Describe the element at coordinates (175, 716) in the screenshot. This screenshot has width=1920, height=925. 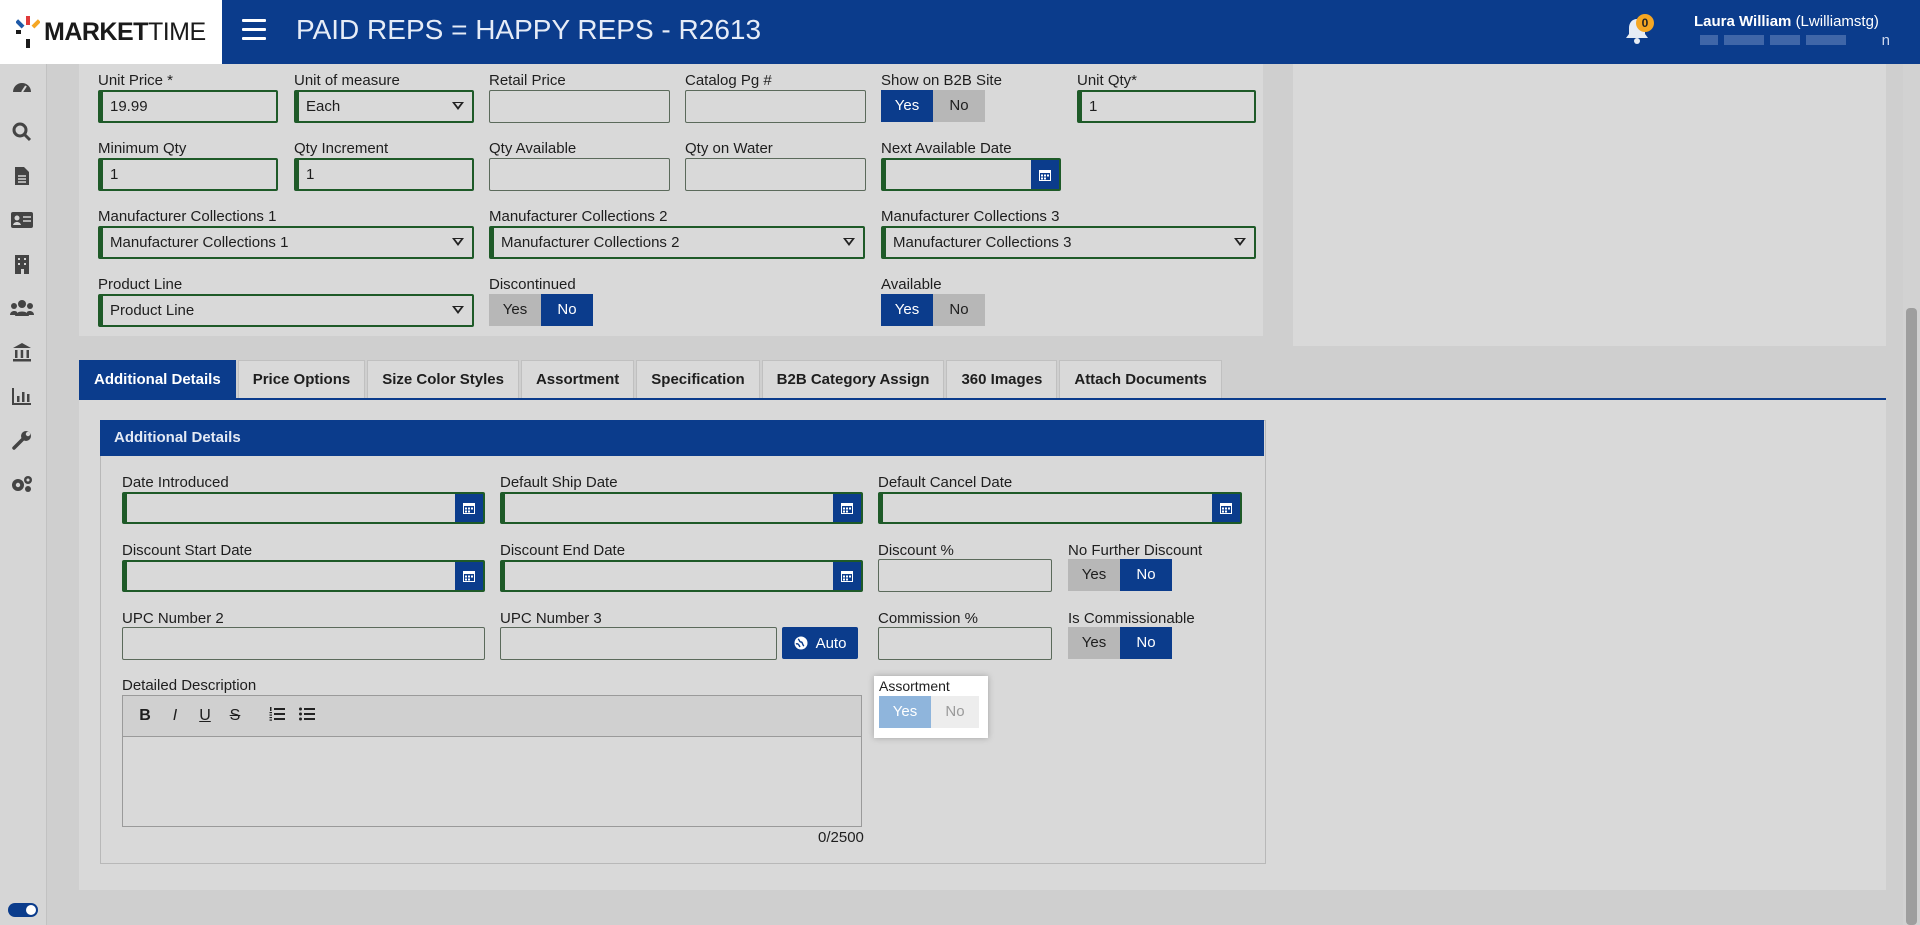
I see `italic-button: I` at that location.